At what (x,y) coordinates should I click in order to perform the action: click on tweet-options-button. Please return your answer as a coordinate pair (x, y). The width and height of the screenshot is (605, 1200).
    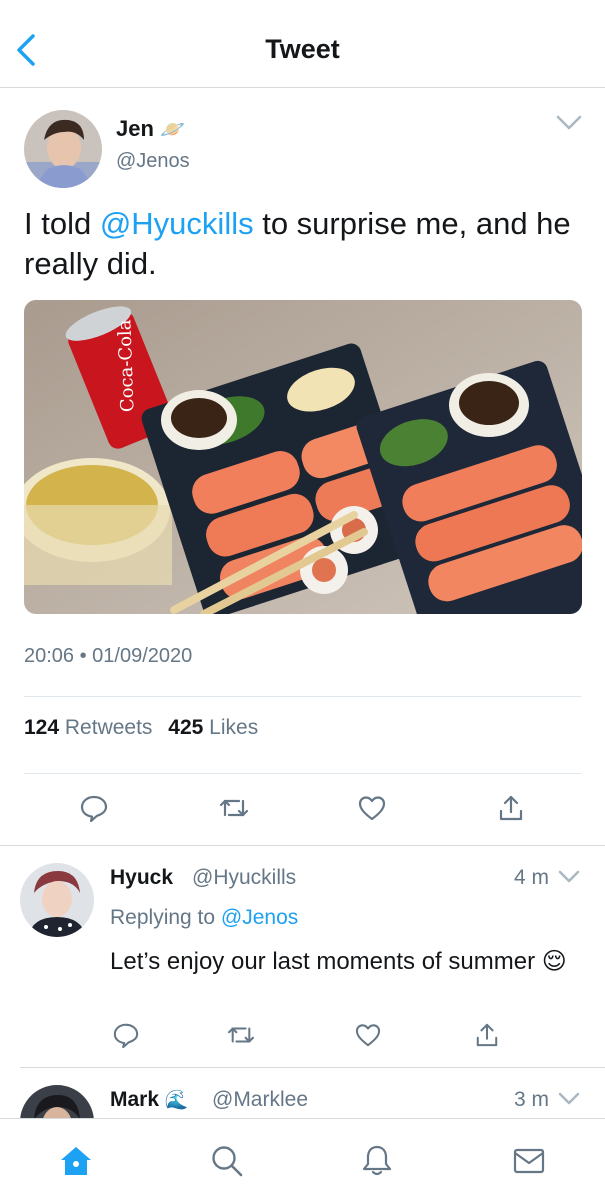
    Looking at the image, I should click on (569, 125).